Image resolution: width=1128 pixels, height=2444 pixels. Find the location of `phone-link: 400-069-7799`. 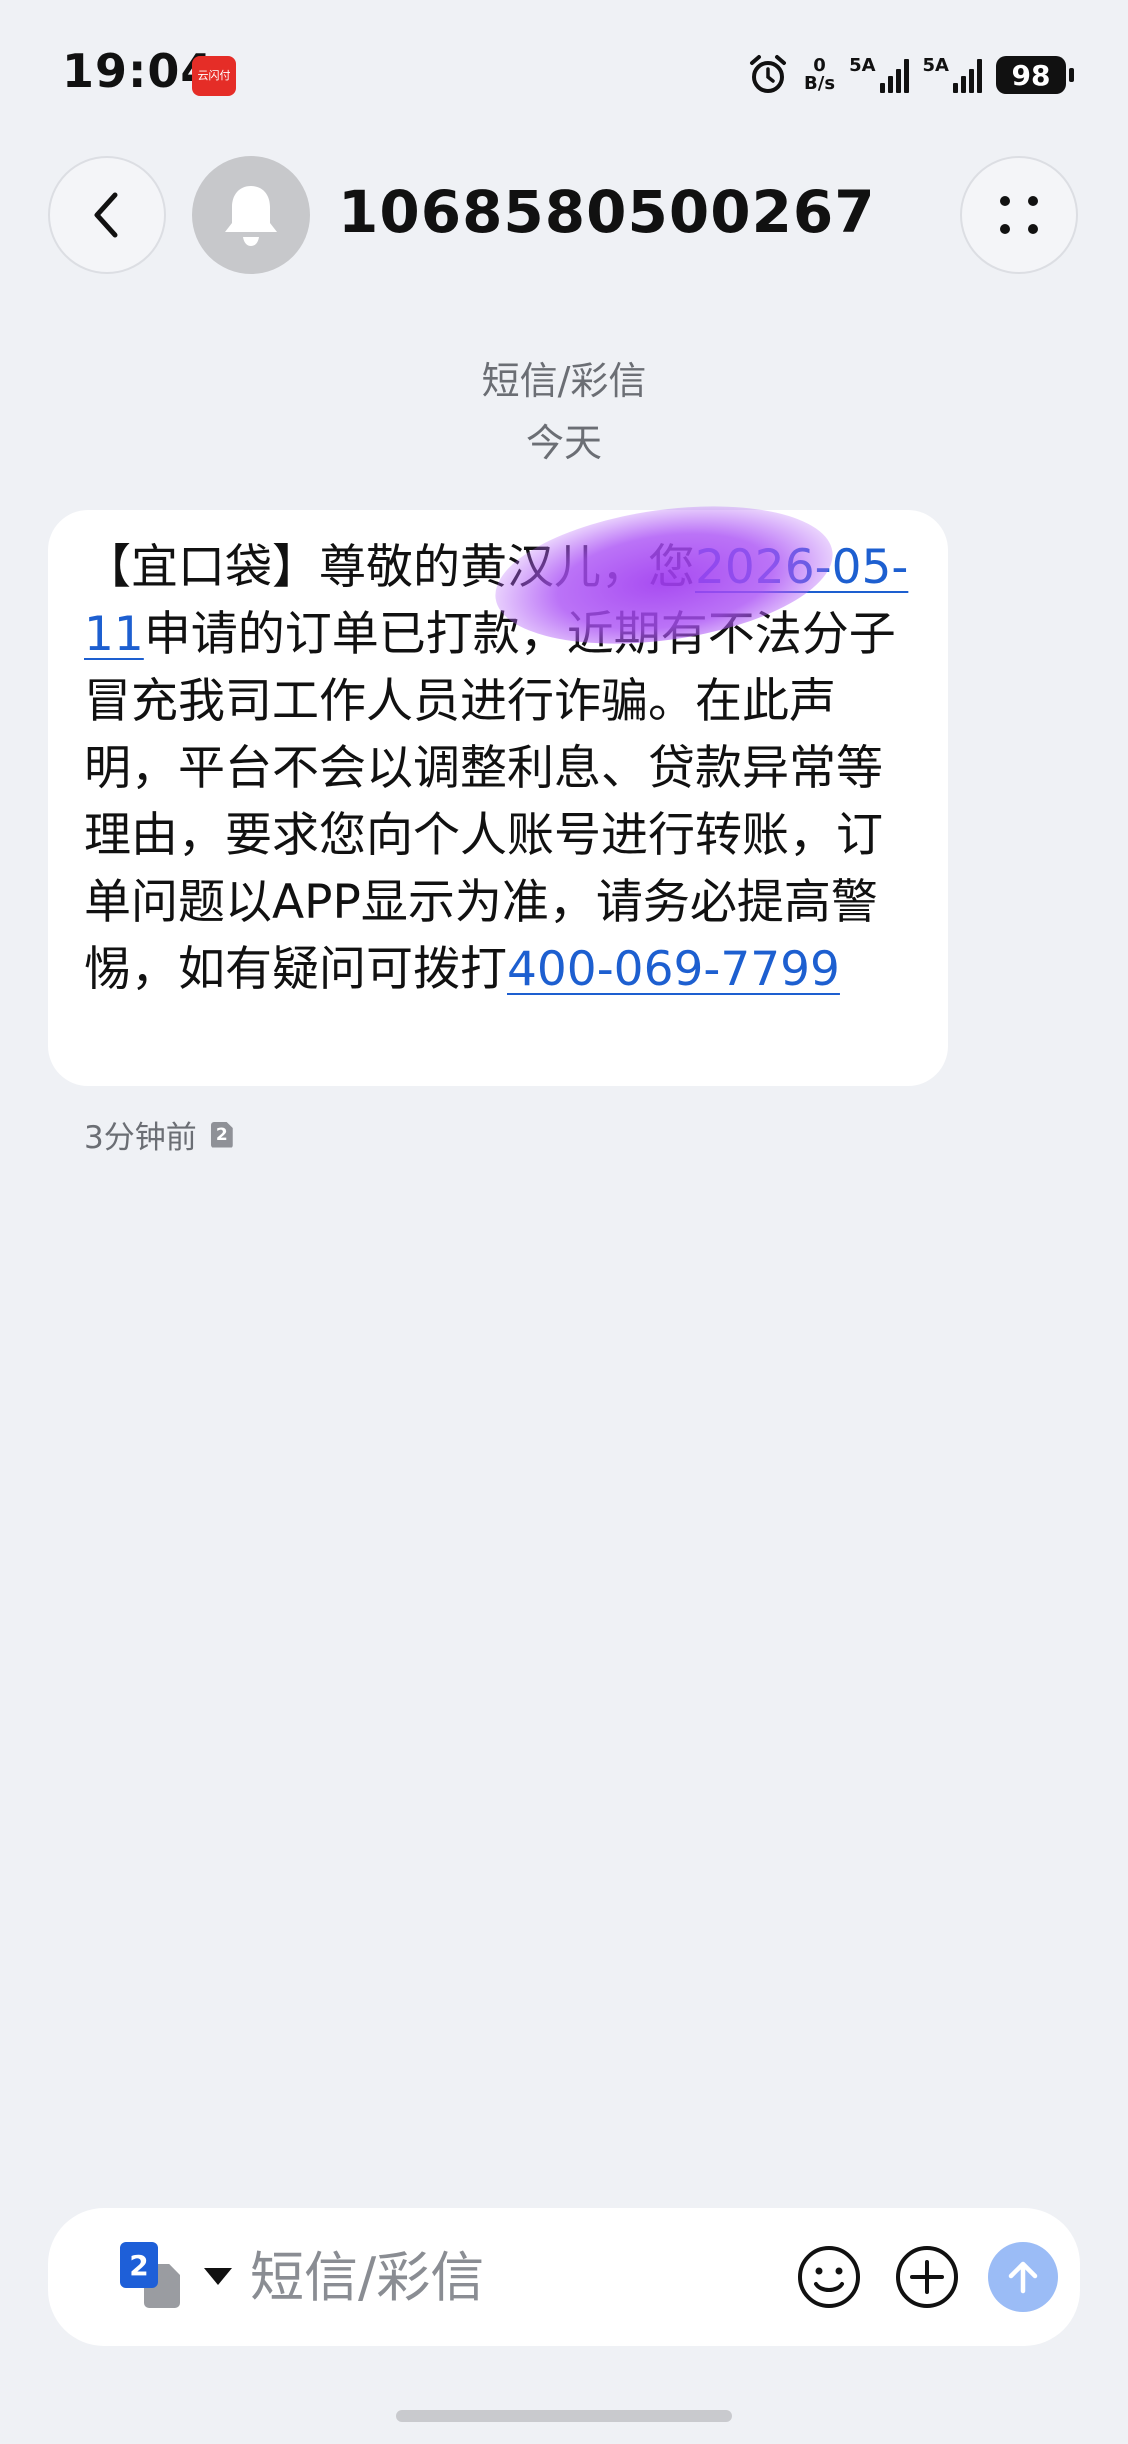

phone-link: 400-069-7799 is located at coordinates (673, 969).